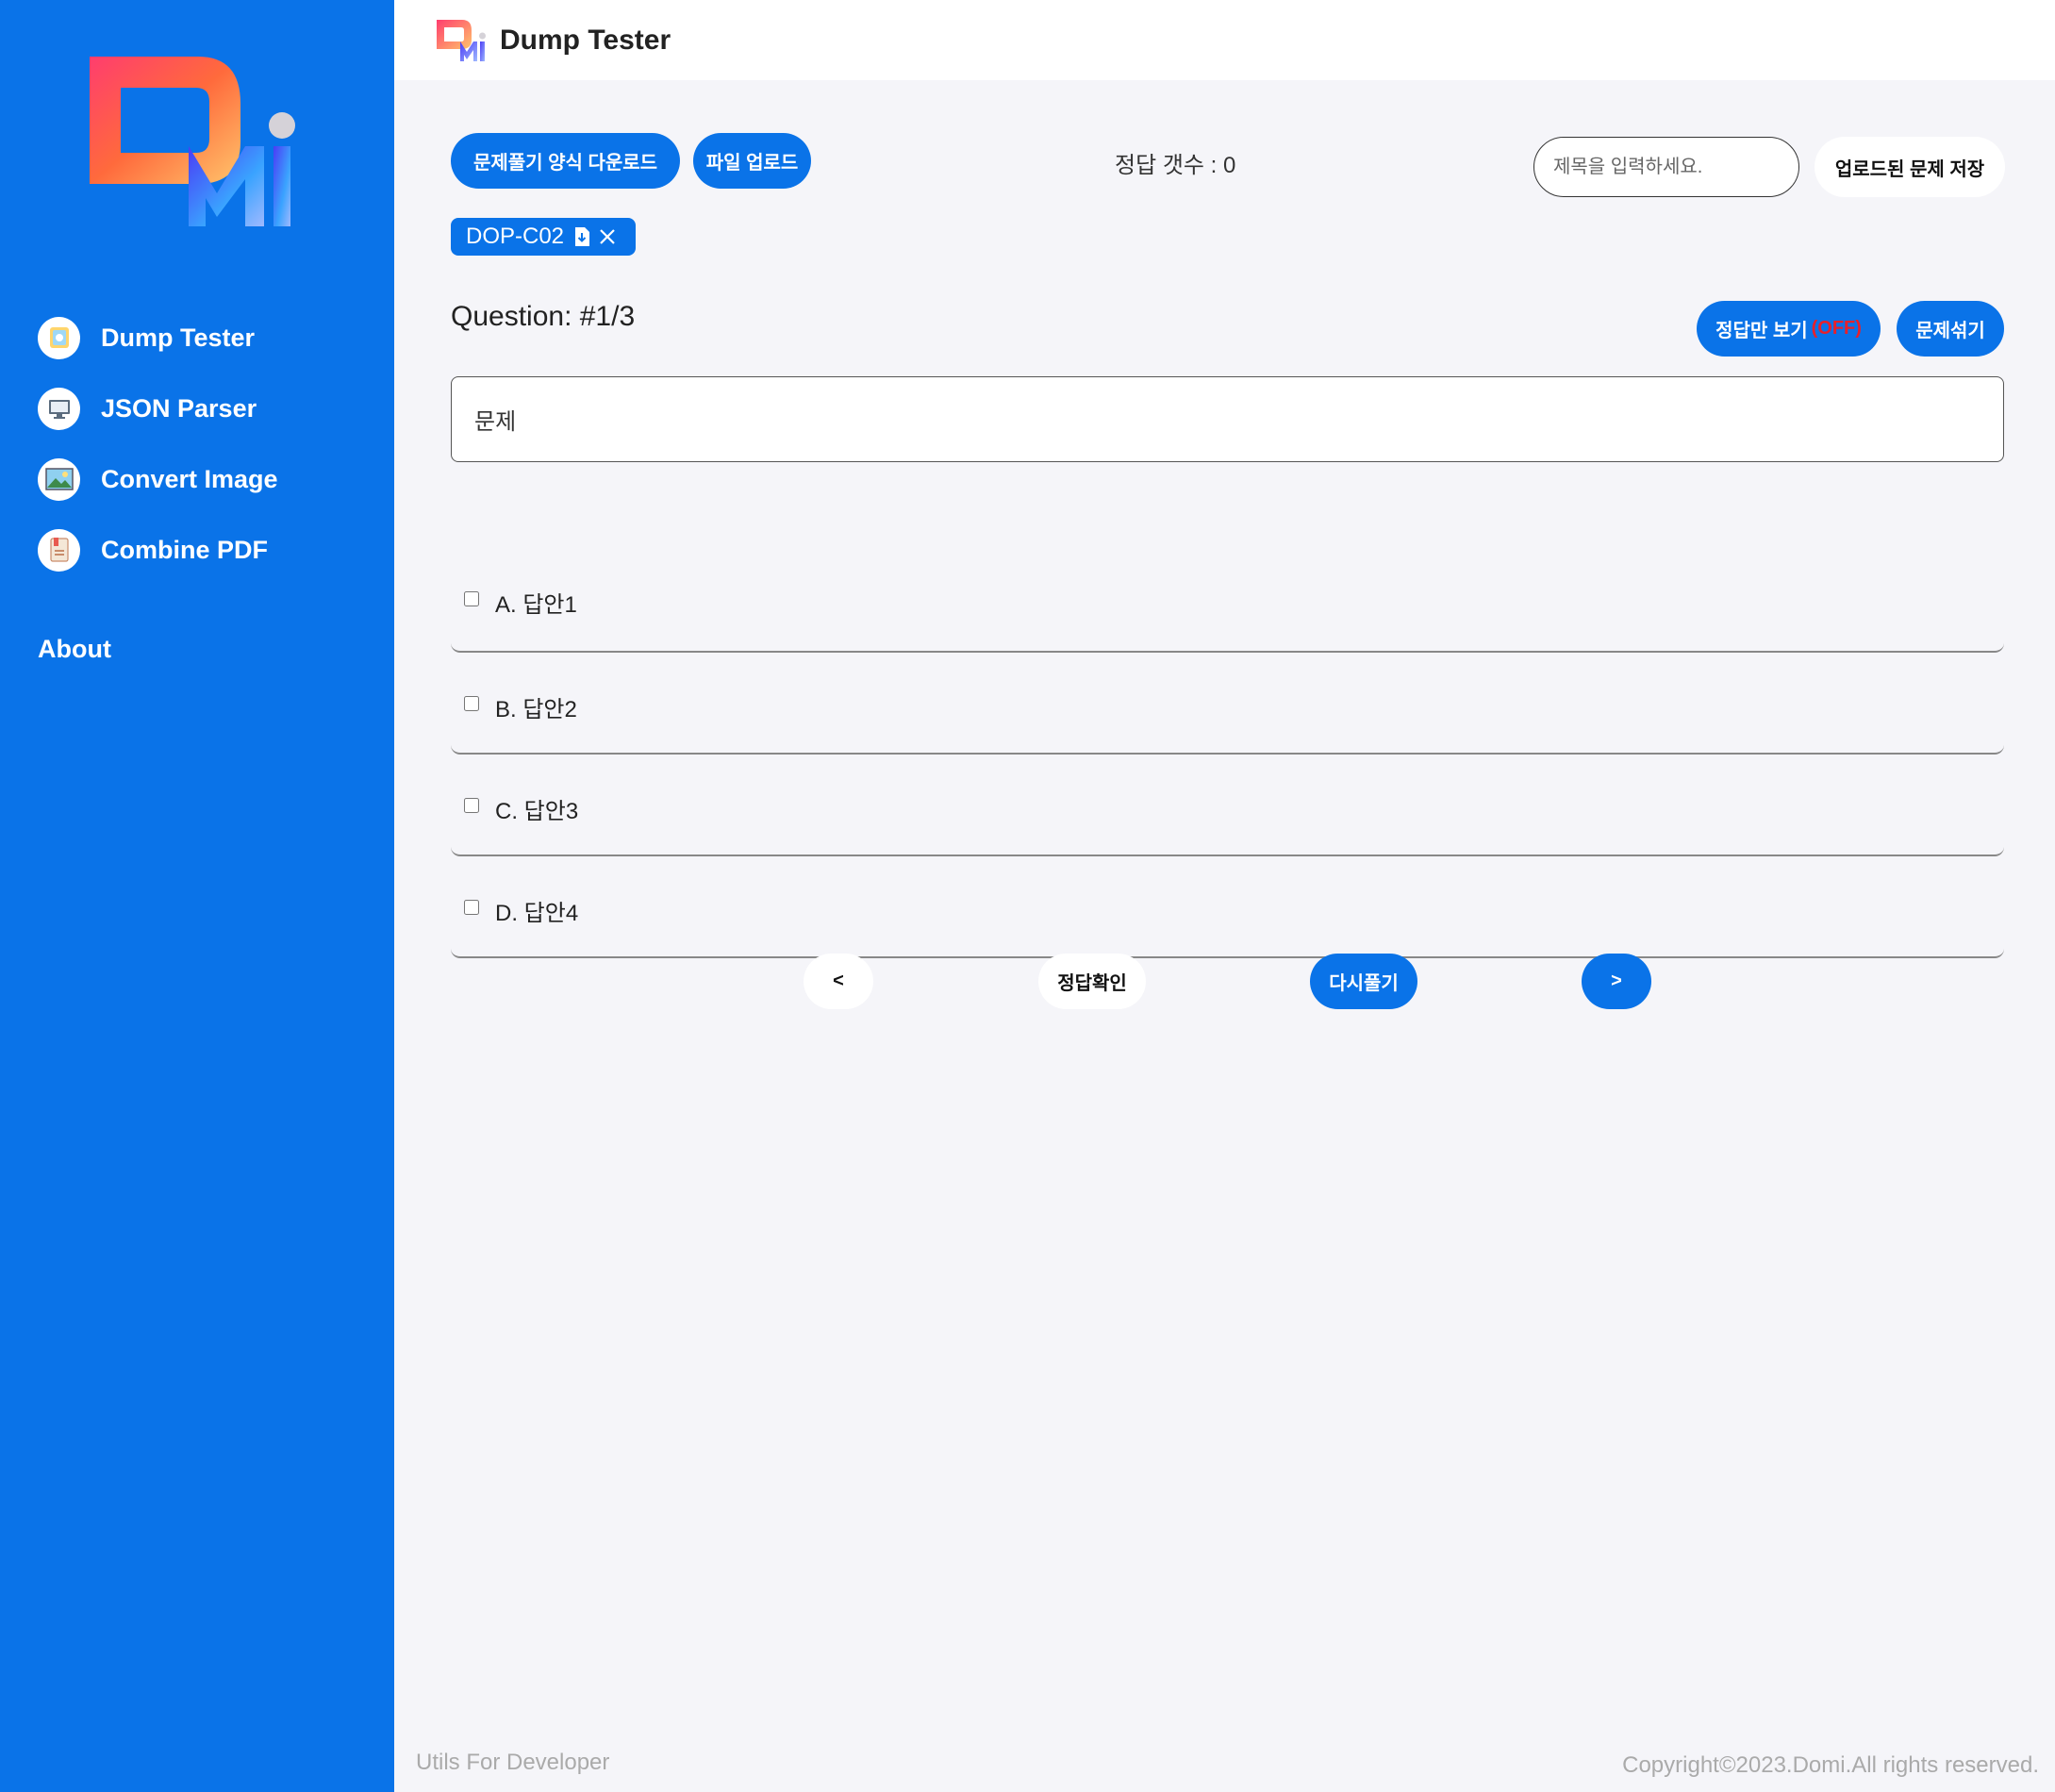 The width and height of the screenshot is (2055, 1792). What do you see at coordinates (566, 161) in the screenshot?
I see `download-template-button: 문제풀기 양식 다운로드` at bounding box center [566, 161].